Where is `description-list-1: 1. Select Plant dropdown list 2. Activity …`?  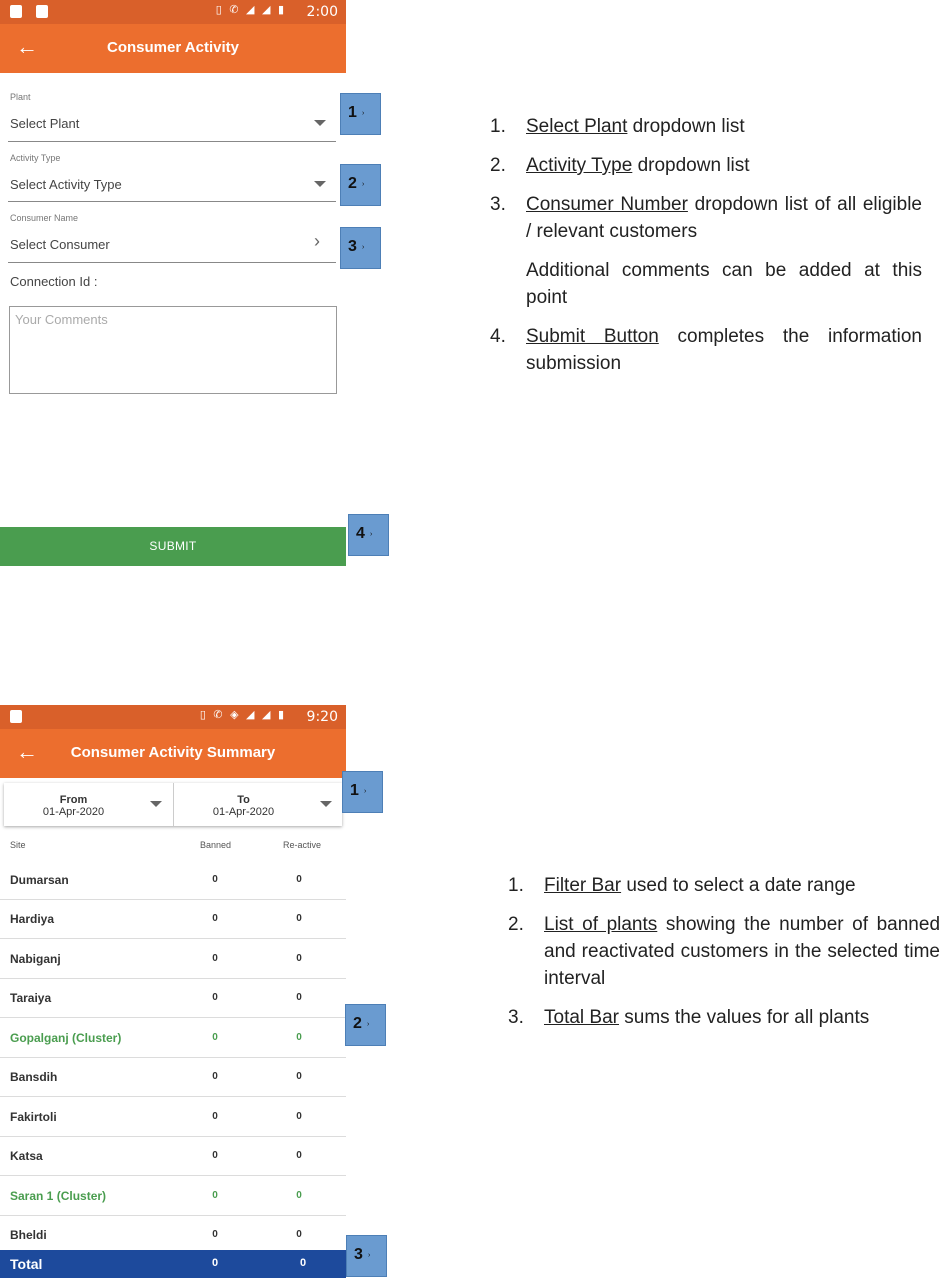
description-list-1: 1. Select Plant dropdown list 2. Activity … is located at coordinates (706, 245).